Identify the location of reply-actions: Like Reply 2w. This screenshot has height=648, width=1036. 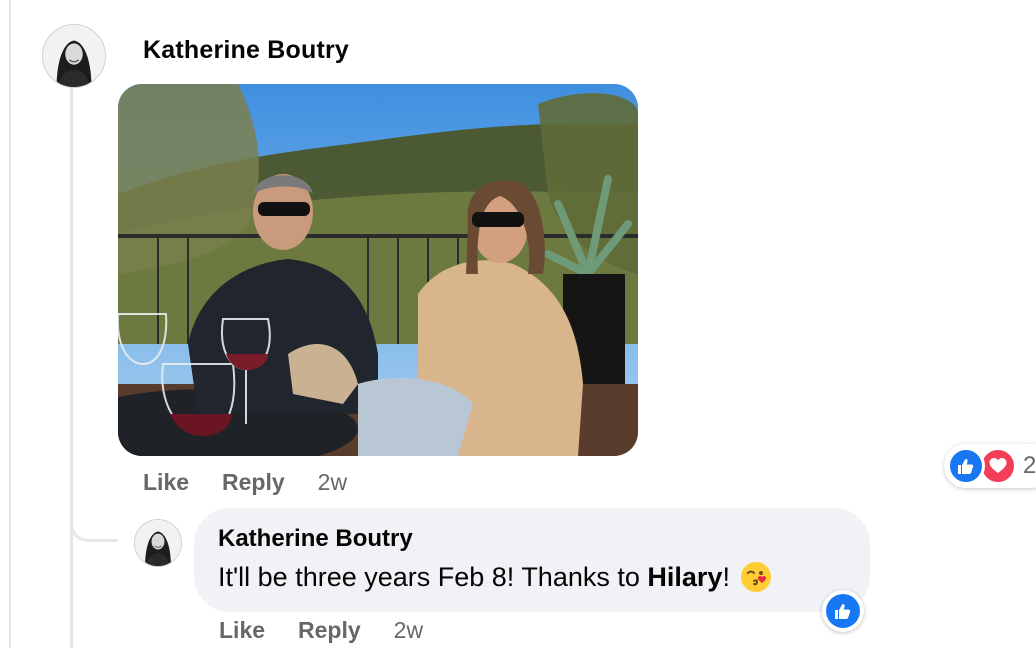
(321, 630).